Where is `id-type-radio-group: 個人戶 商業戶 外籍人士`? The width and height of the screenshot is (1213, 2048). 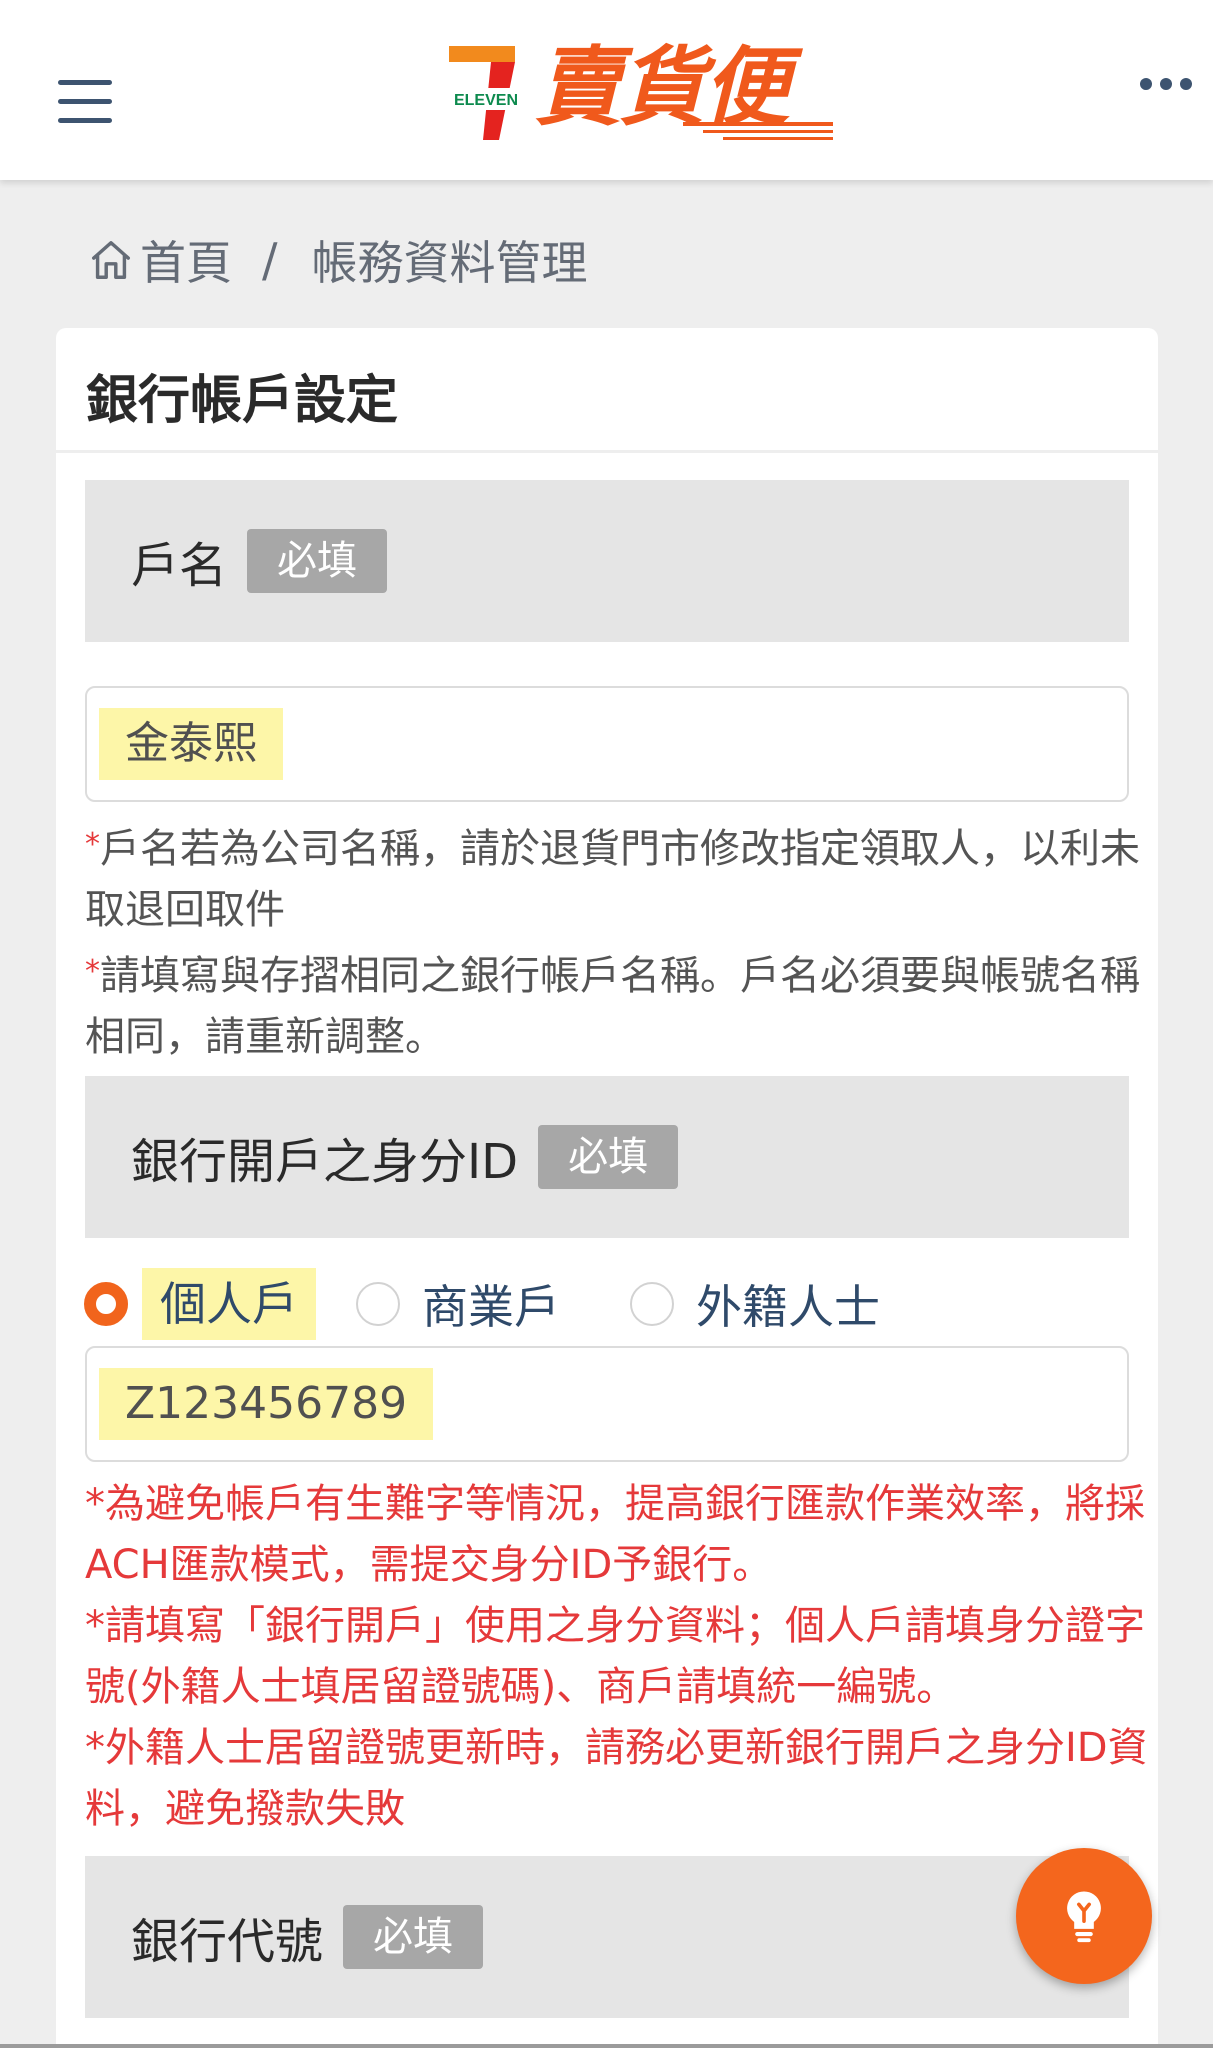 id-type-radio-group: 個人戶 商業戶 外籍人士 is located at coordinates (614, 1304).